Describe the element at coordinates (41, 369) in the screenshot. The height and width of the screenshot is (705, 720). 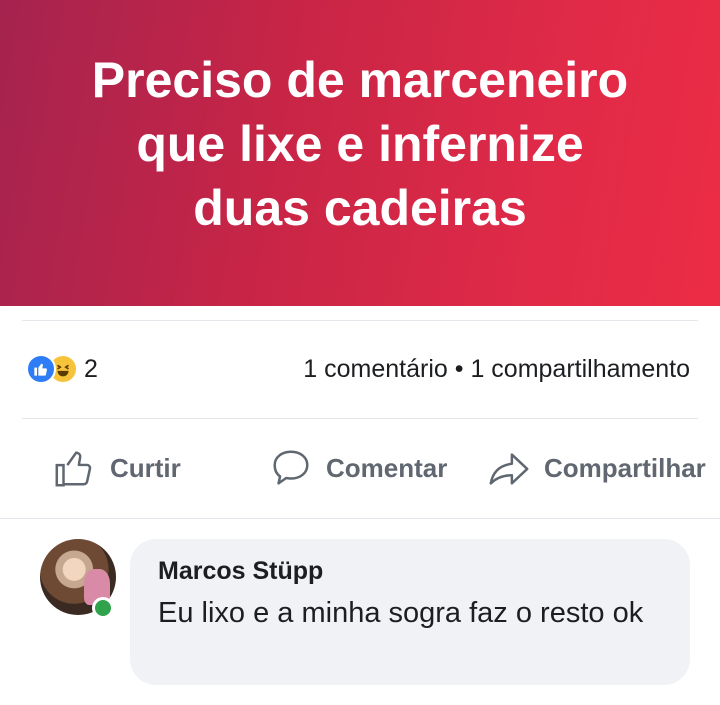
I see `like-icon` at that location.